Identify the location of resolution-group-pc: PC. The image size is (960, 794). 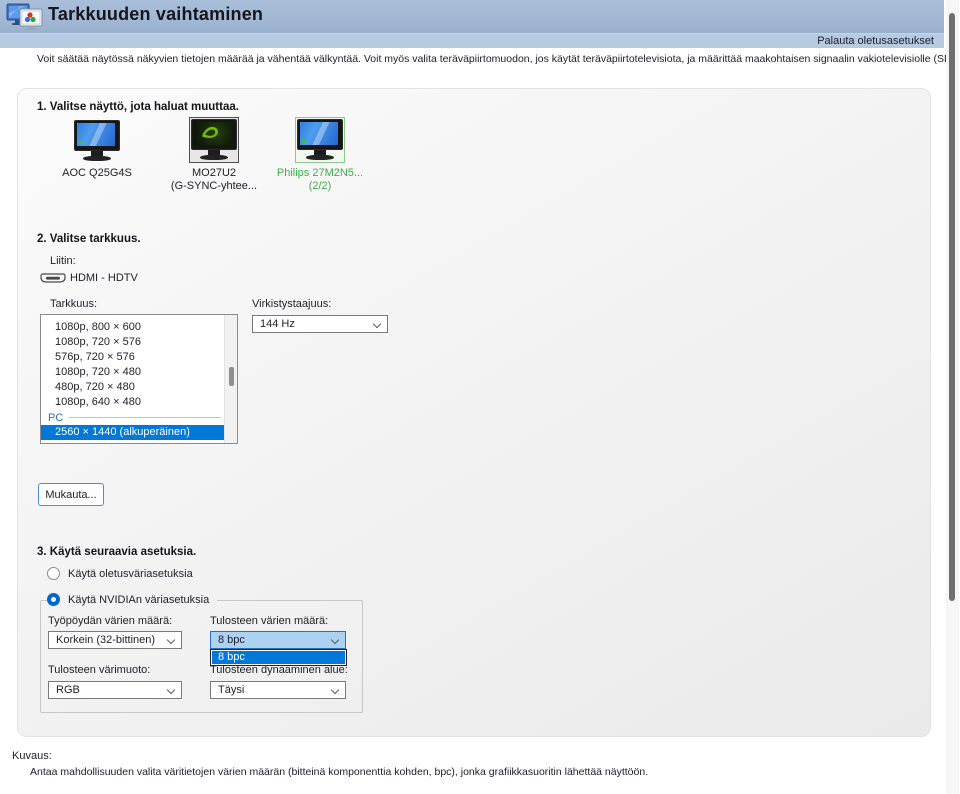
(139, 417).